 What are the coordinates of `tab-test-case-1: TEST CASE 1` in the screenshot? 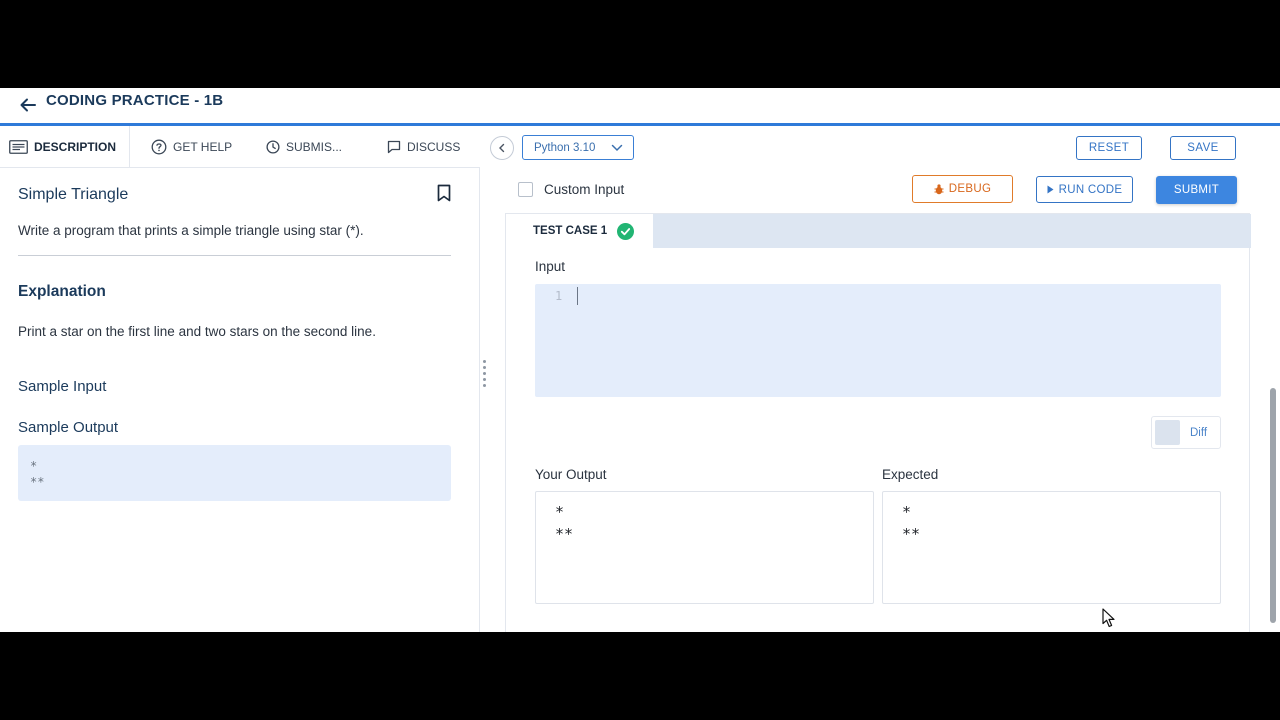 It's located at (579, 231).